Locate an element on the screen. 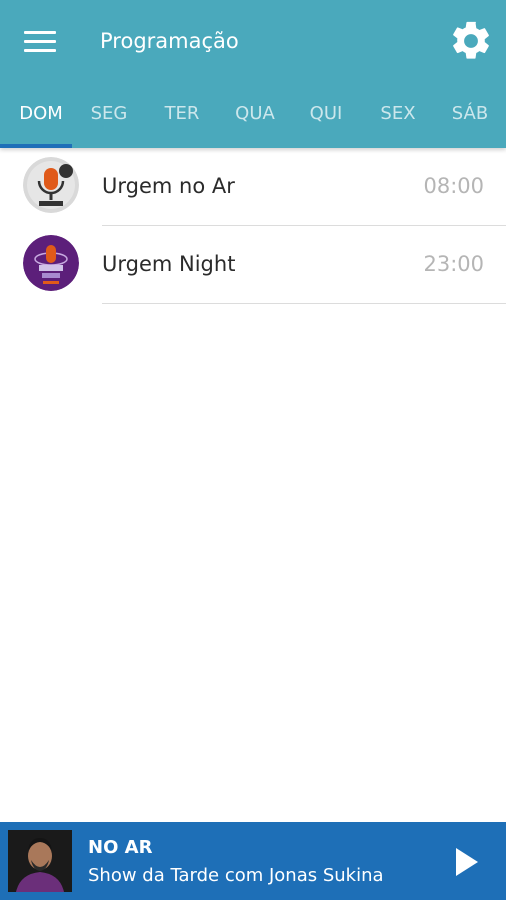 The height and width of the screenshot is (900, 506). program-name: Urgem no Ar is located at coordinates (168, 186).